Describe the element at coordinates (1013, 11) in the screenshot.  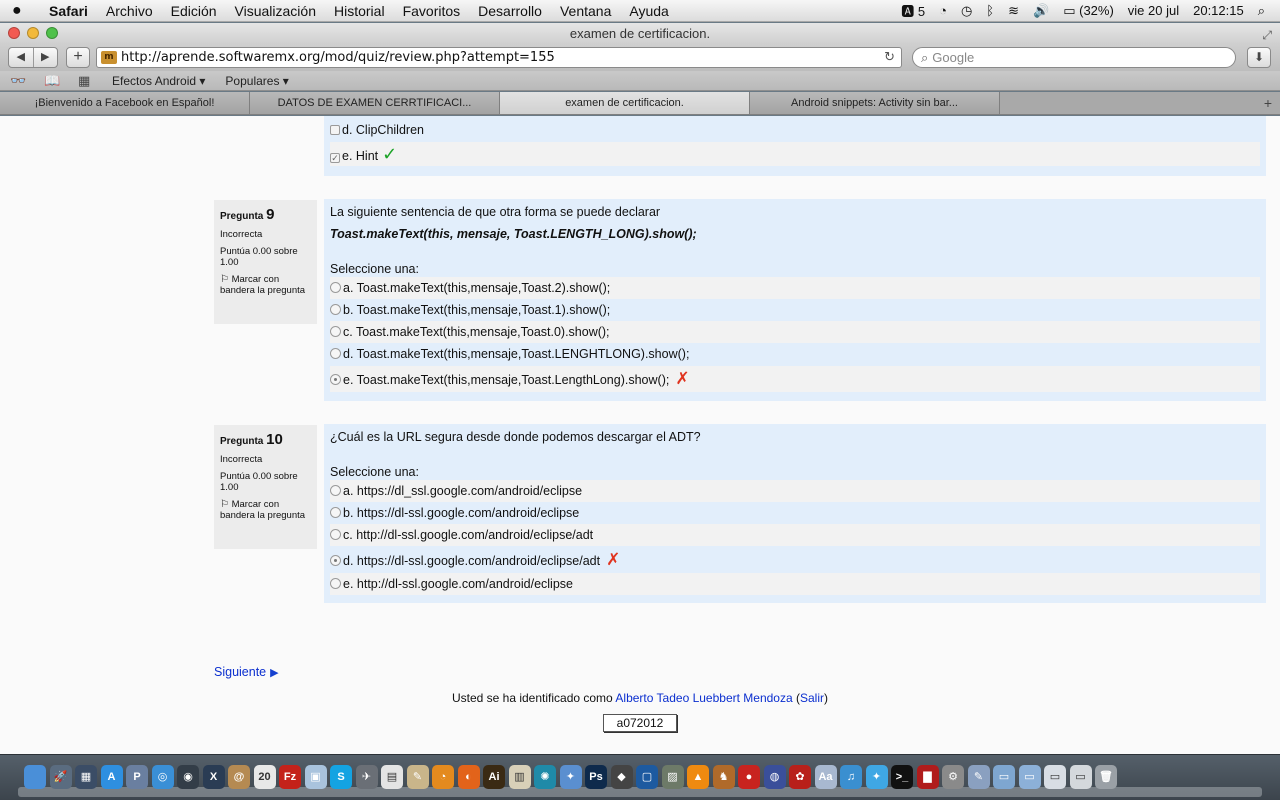
I see `wifi-icon: ≋` at that location.